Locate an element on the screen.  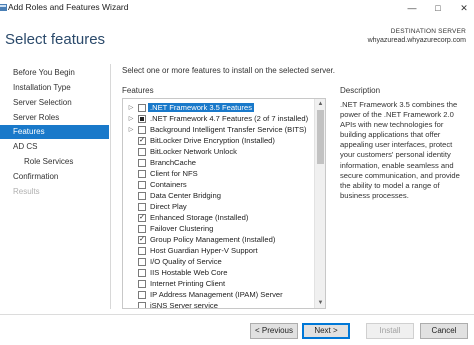
feature-row: Failover Clustering is located at coordinates (218, 228).